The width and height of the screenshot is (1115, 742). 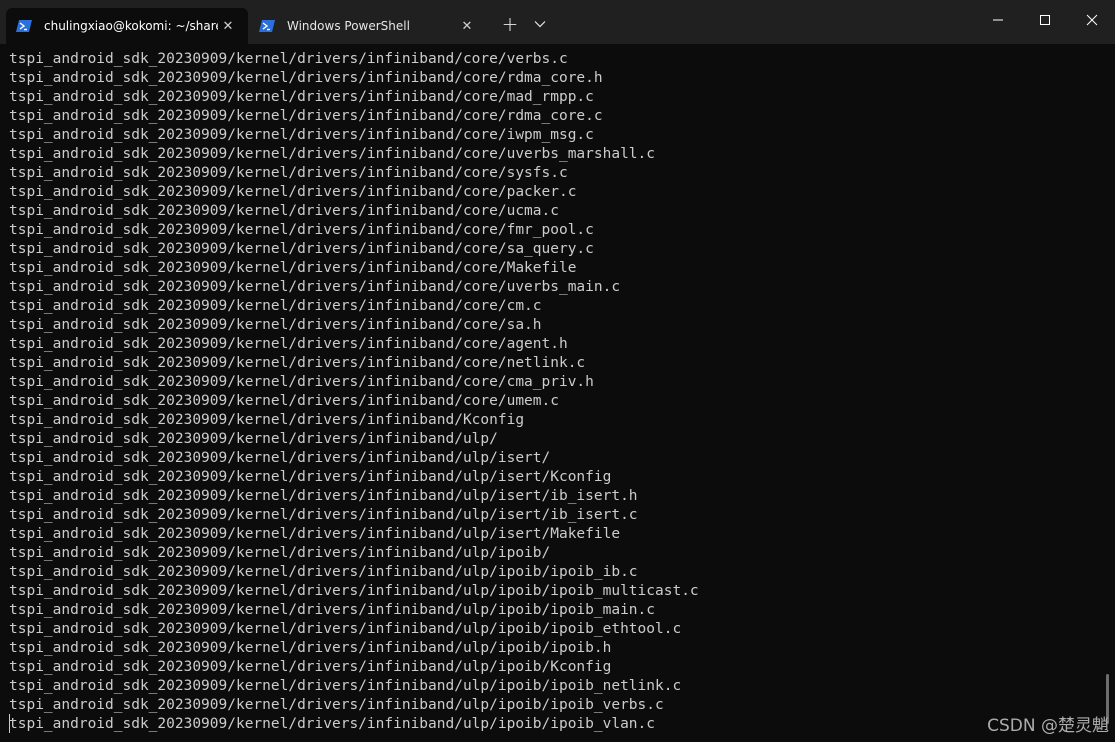 What do you see at coordinates (510, 24) in the screenshot?
I see `new-tab-button: +` at bounding box center [510, 24].